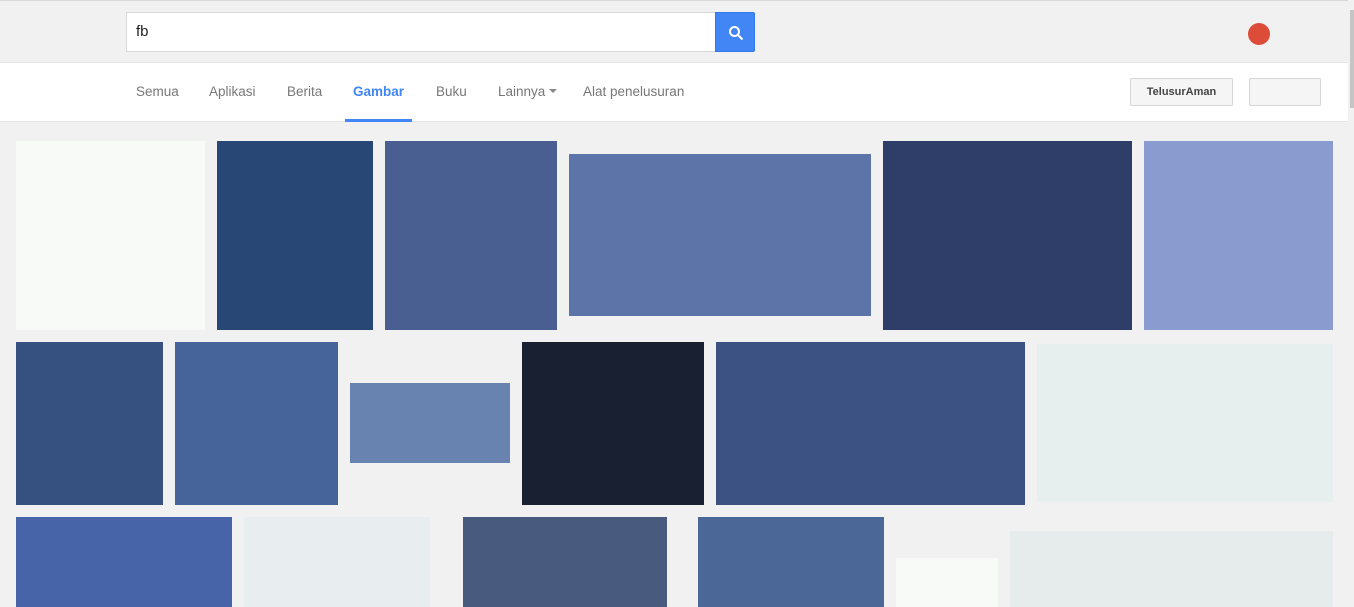 The width and height of the screenshot is (1354, 607). I want to click on top-bar: fb, so click(677, 31).